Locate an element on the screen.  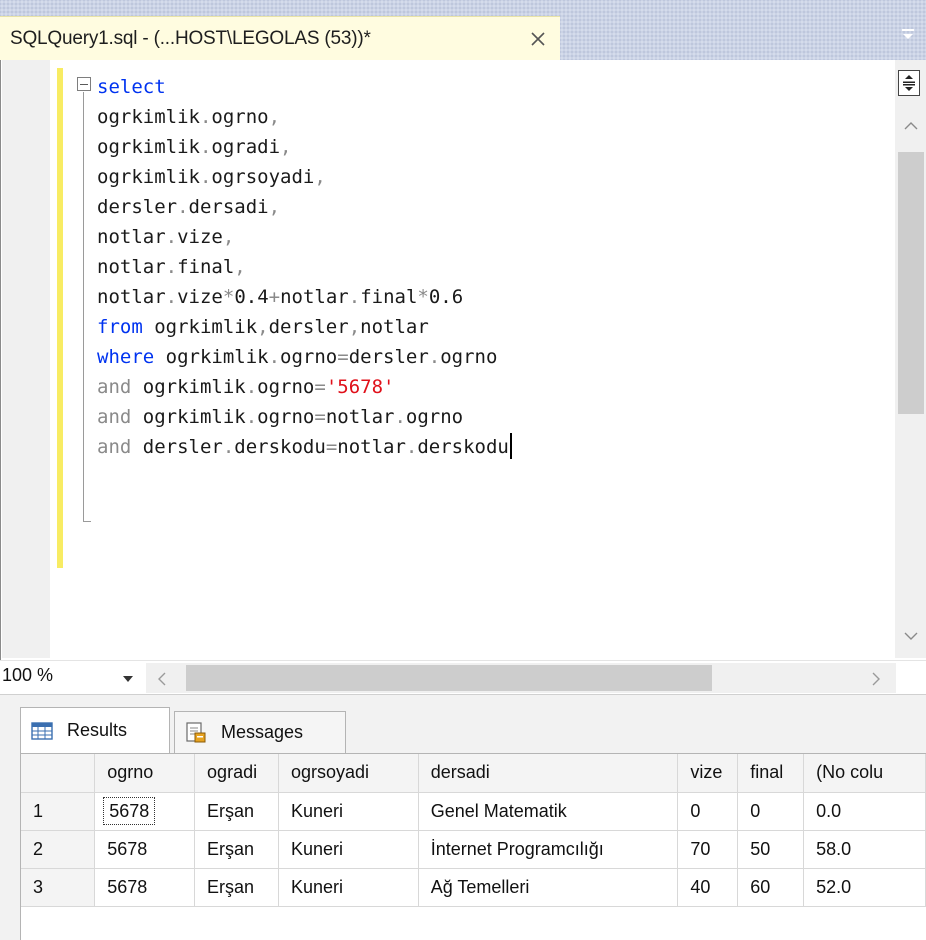
outline-line-end is located at coordinates (87, 521).